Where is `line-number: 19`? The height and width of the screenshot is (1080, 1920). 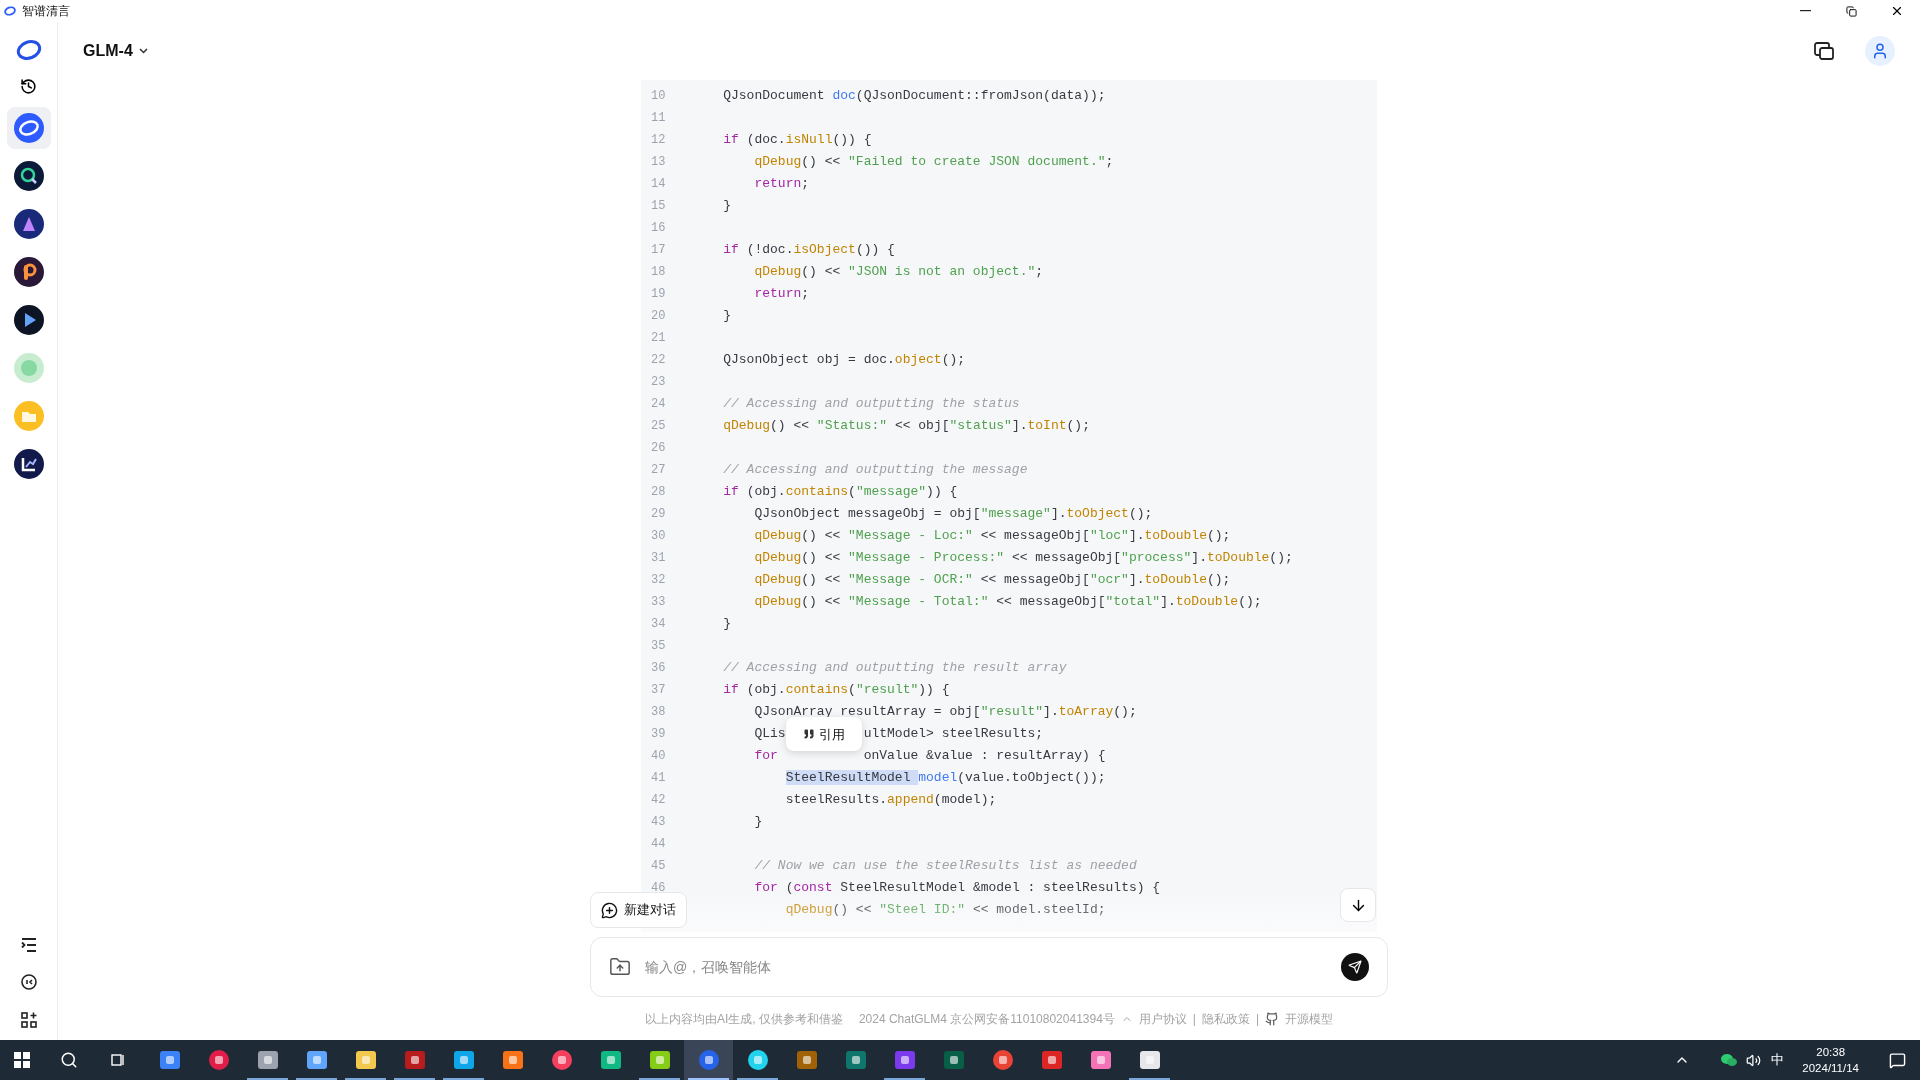 line-number: 19 is located at coordinates (658, 294).